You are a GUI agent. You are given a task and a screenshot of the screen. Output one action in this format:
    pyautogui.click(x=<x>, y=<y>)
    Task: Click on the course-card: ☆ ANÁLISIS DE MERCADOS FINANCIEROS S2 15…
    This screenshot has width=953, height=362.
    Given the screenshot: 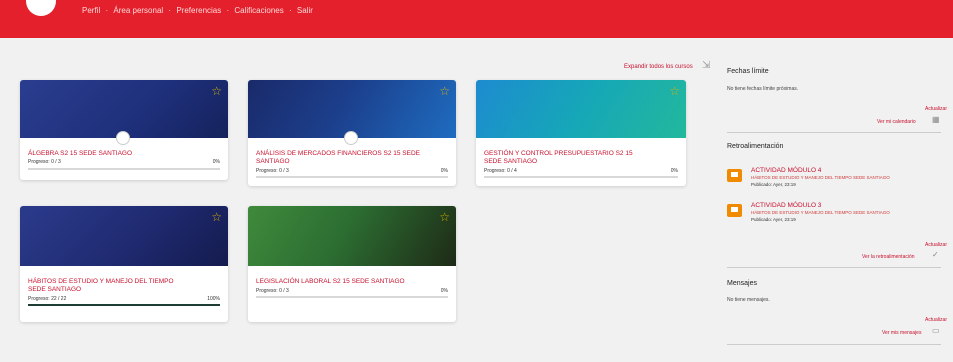 What is the action you would take?
    pyautogui.click(x=352, y=133)
    